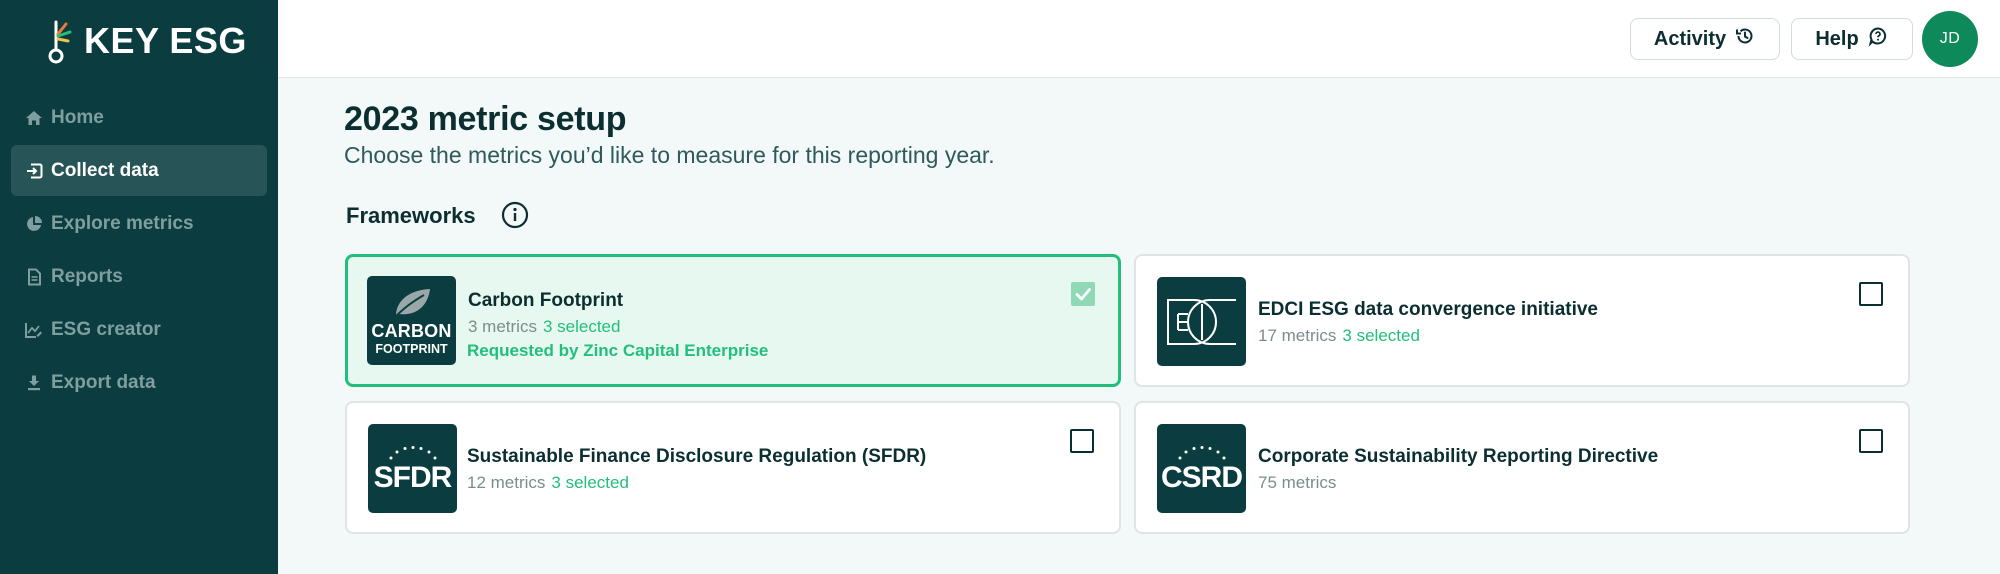  What do you see at coordinates (1837, 38) in the screenshot?
I see `help-label: Help` at bounding box center [1837, 38].